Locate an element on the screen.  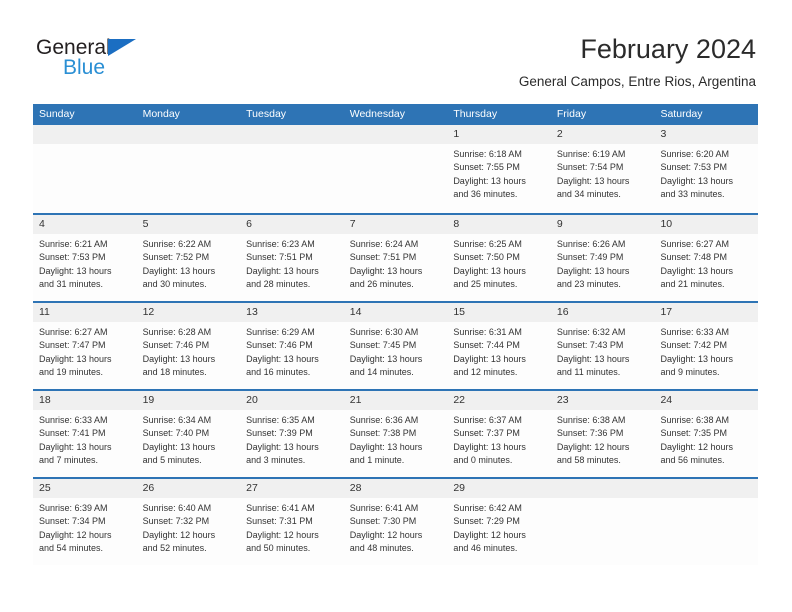
sunset-text: Sunset: 7:43 PM is located at coordinates (590, 345).